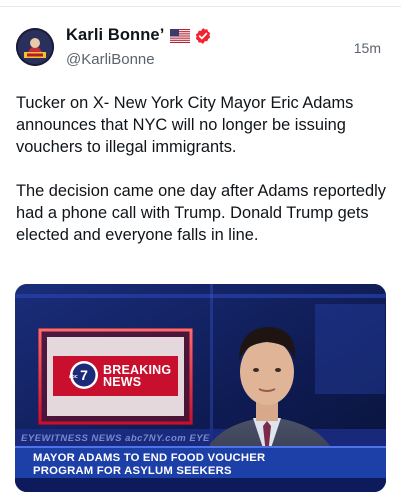 Image resolution: width=401 pixels, height=500 pixels. What do you see at coordinates (115, 35) in the screenshot?
I see `display-name: Karli Bonne’` at bounding box center [115, 35].